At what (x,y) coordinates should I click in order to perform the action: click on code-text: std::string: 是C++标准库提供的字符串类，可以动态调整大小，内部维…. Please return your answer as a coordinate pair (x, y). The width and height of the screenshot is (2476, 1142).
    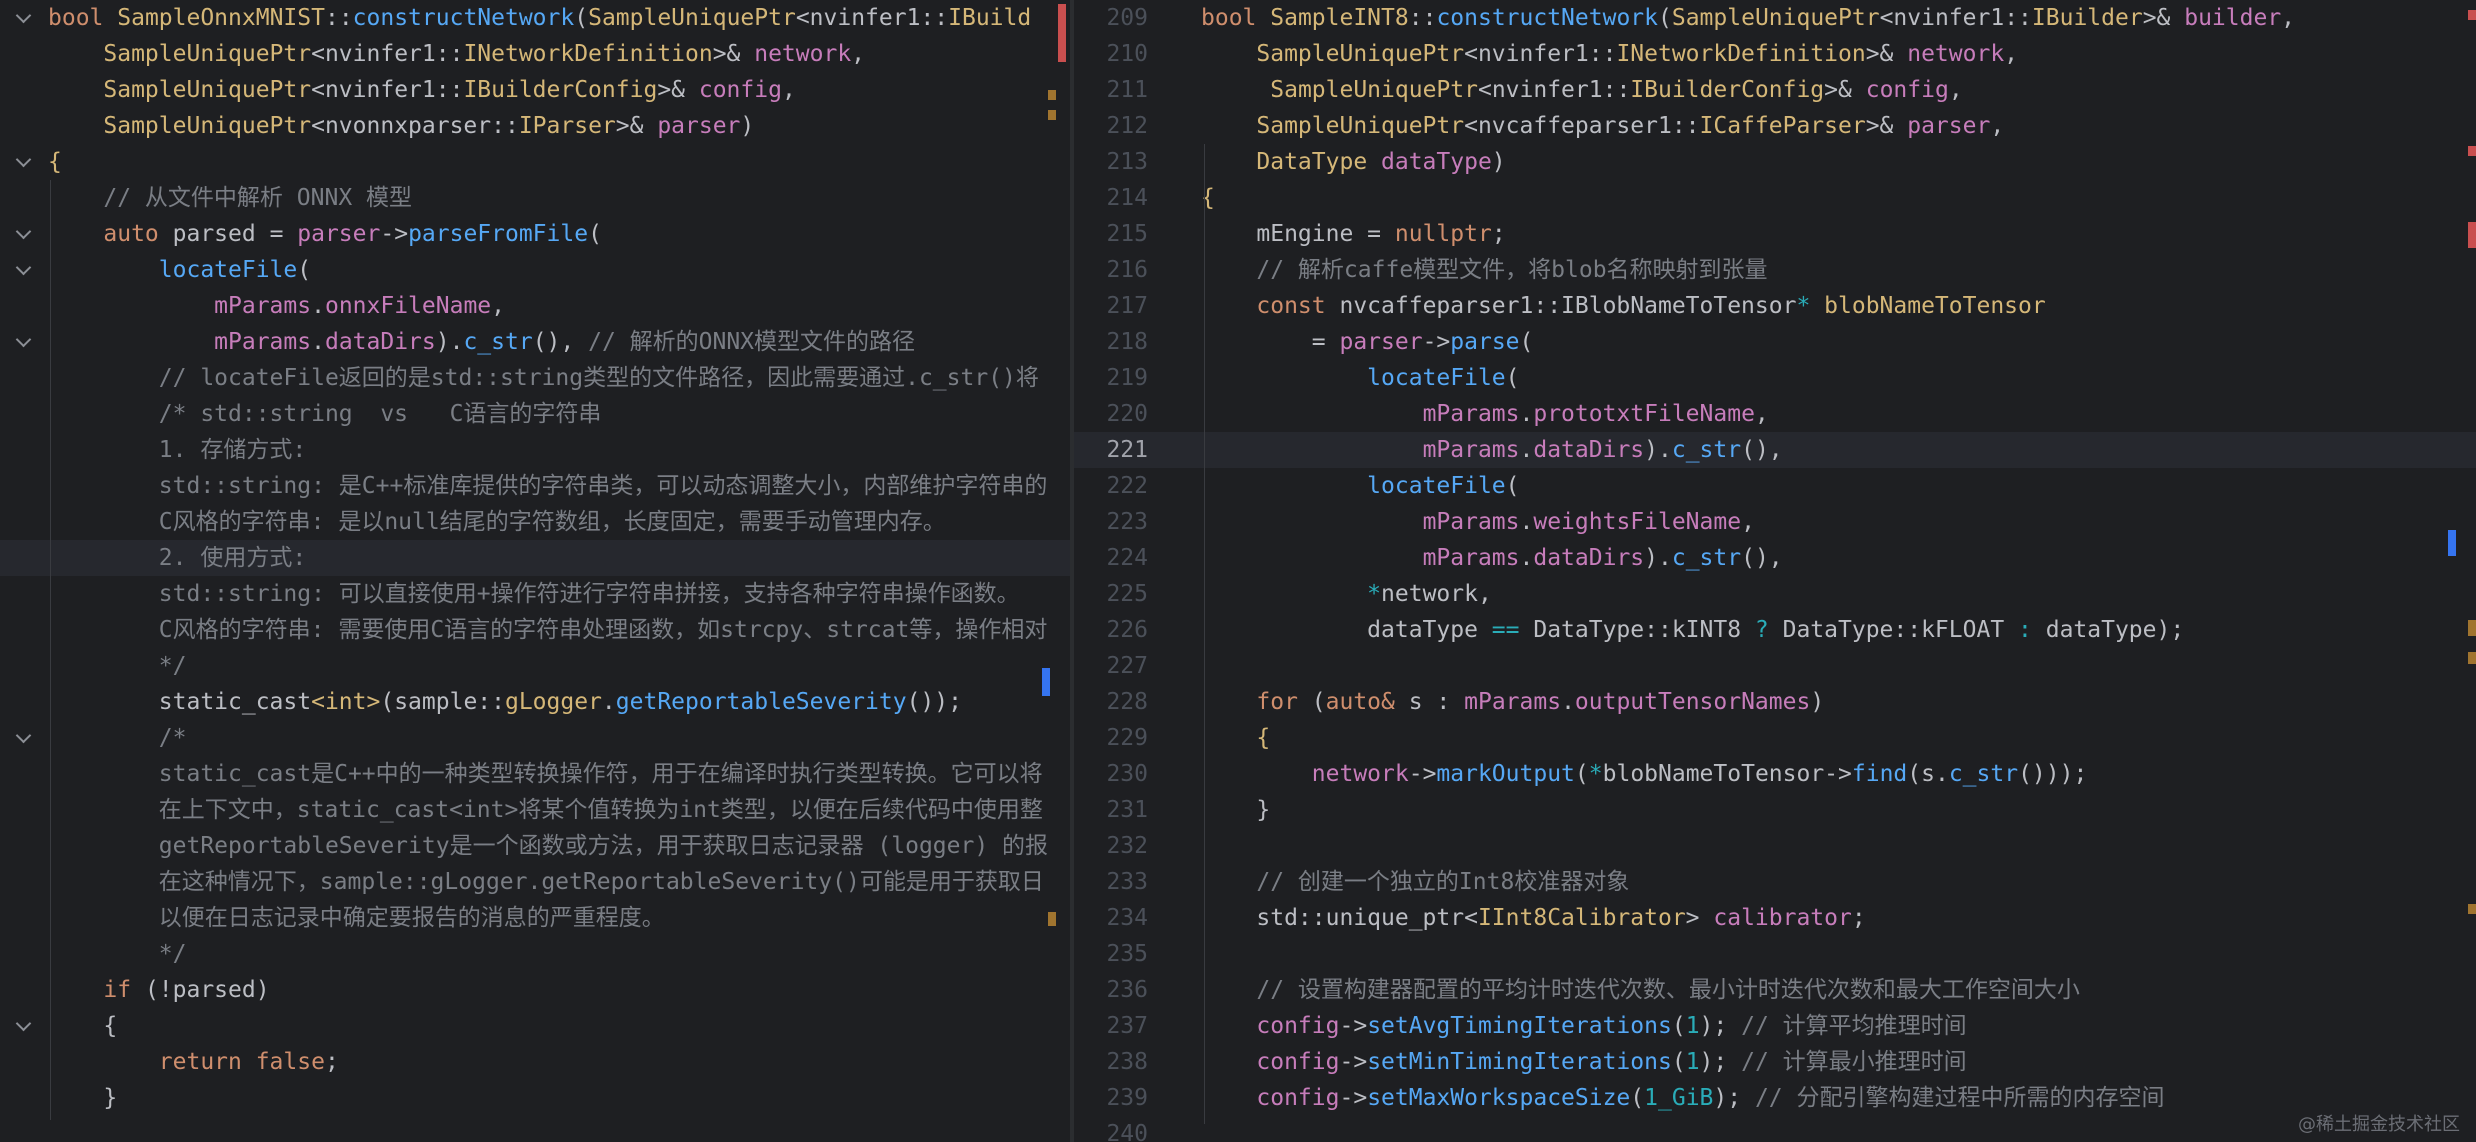
    Looking at the image, I should click on (548, 486).